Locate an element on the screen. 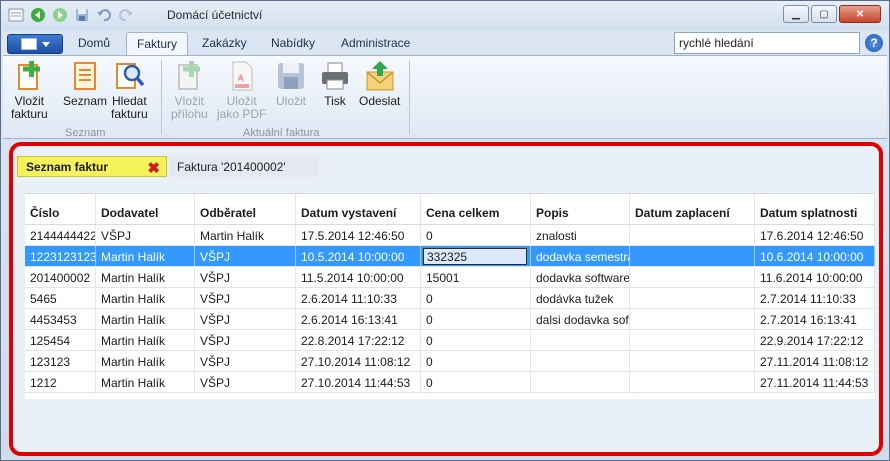 The height and width of the screenshot is (461, 890). save-button: Uložit is located at coordinates (291, 84).